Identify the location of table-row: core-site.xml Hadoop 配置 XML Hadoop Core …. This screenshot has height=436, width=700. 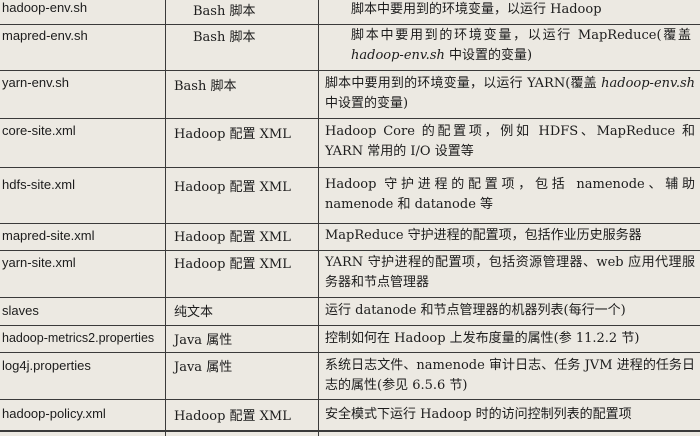
(350, 143).